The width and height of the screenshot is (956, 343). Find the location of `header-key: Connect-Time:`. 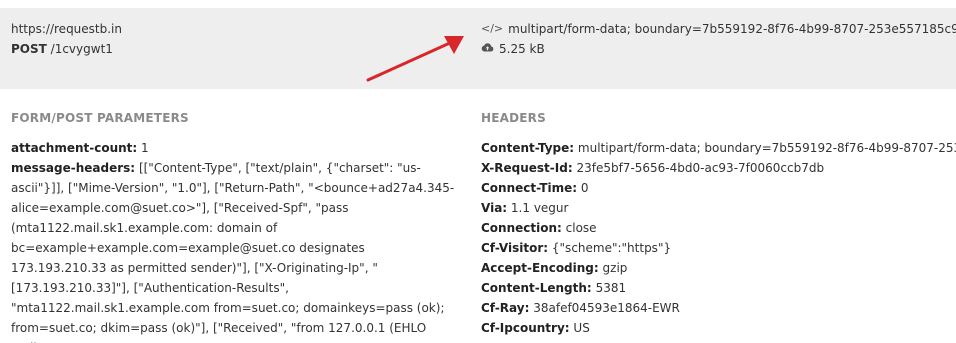

header-key: Connect-Time: is located at coordinates (529, 188).